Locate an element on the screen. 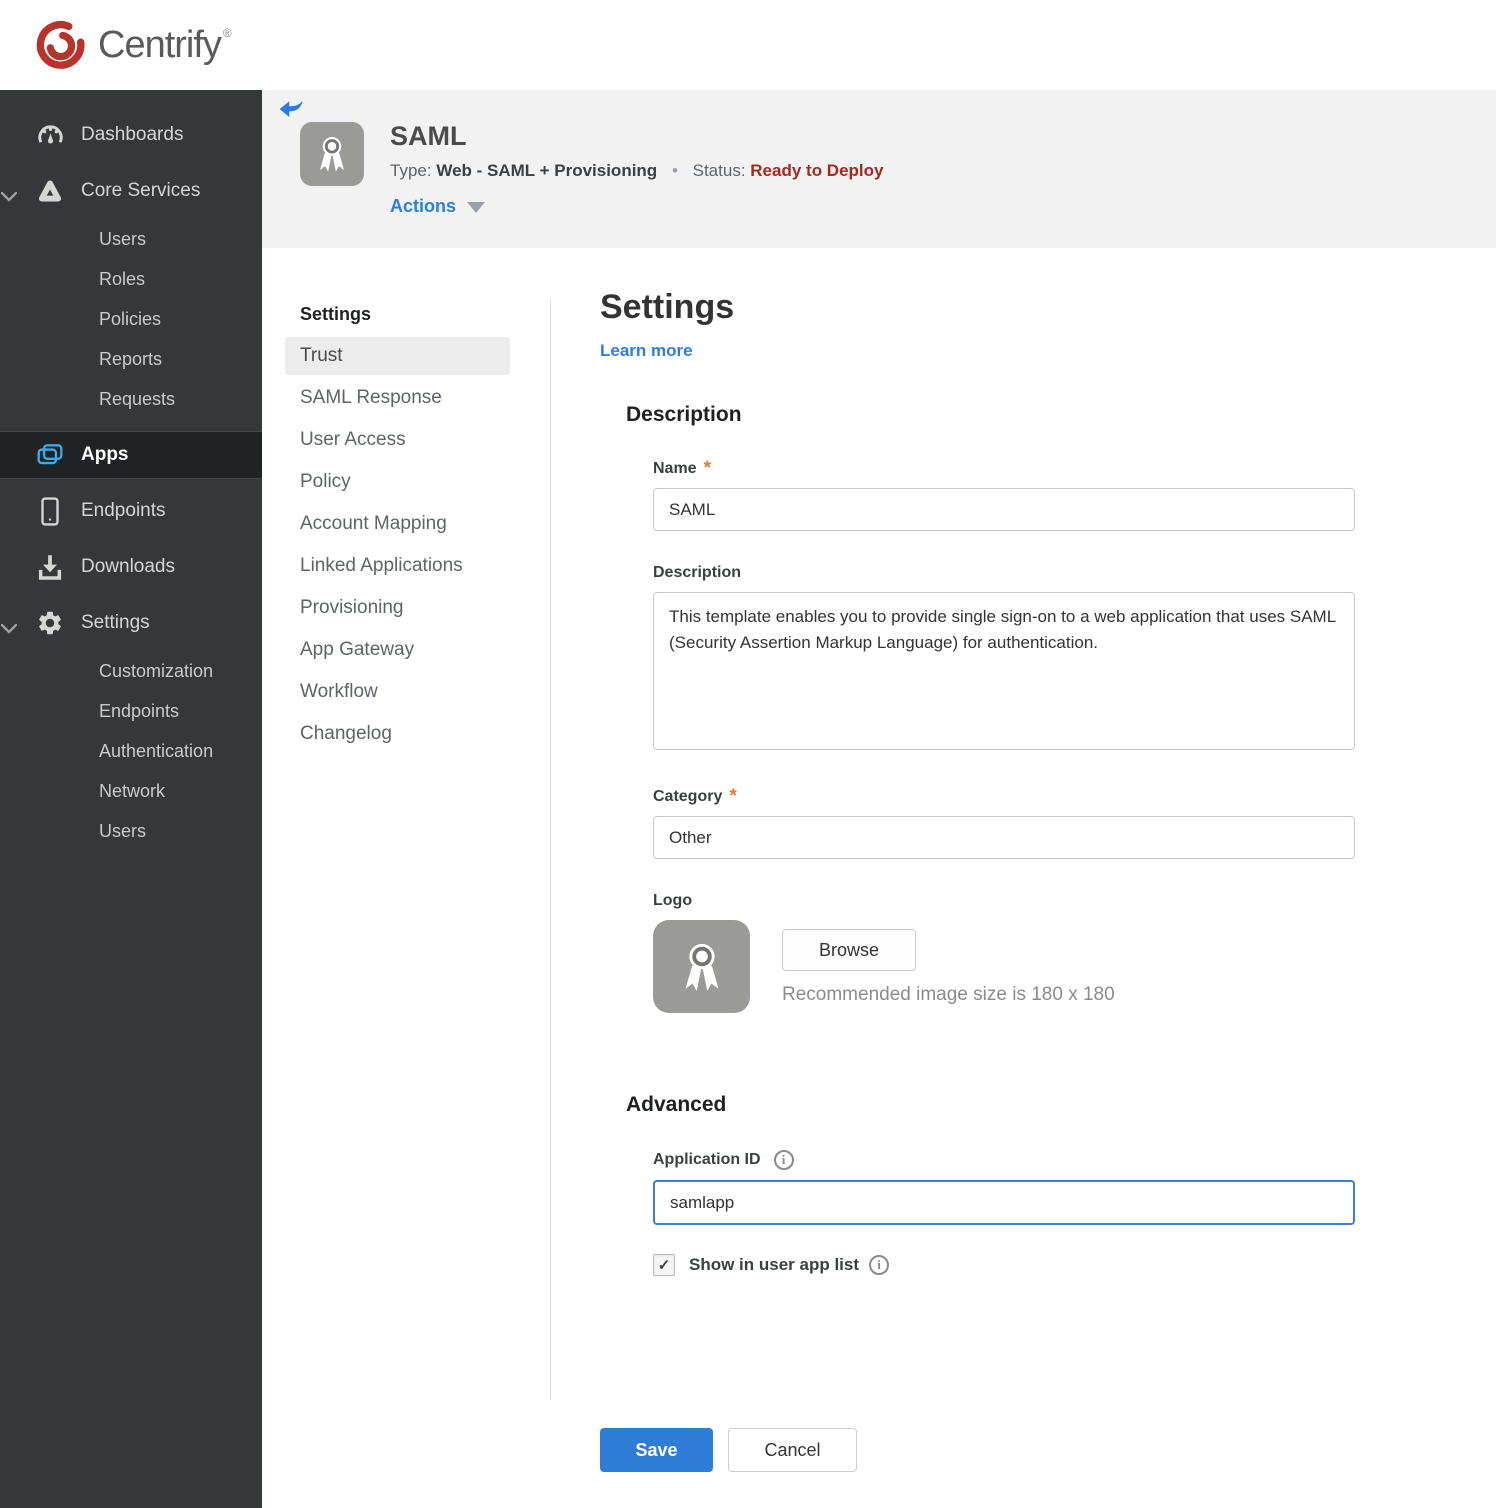 The image size is (1496, 1508). apps-icon is located at coordinates (50, 455).